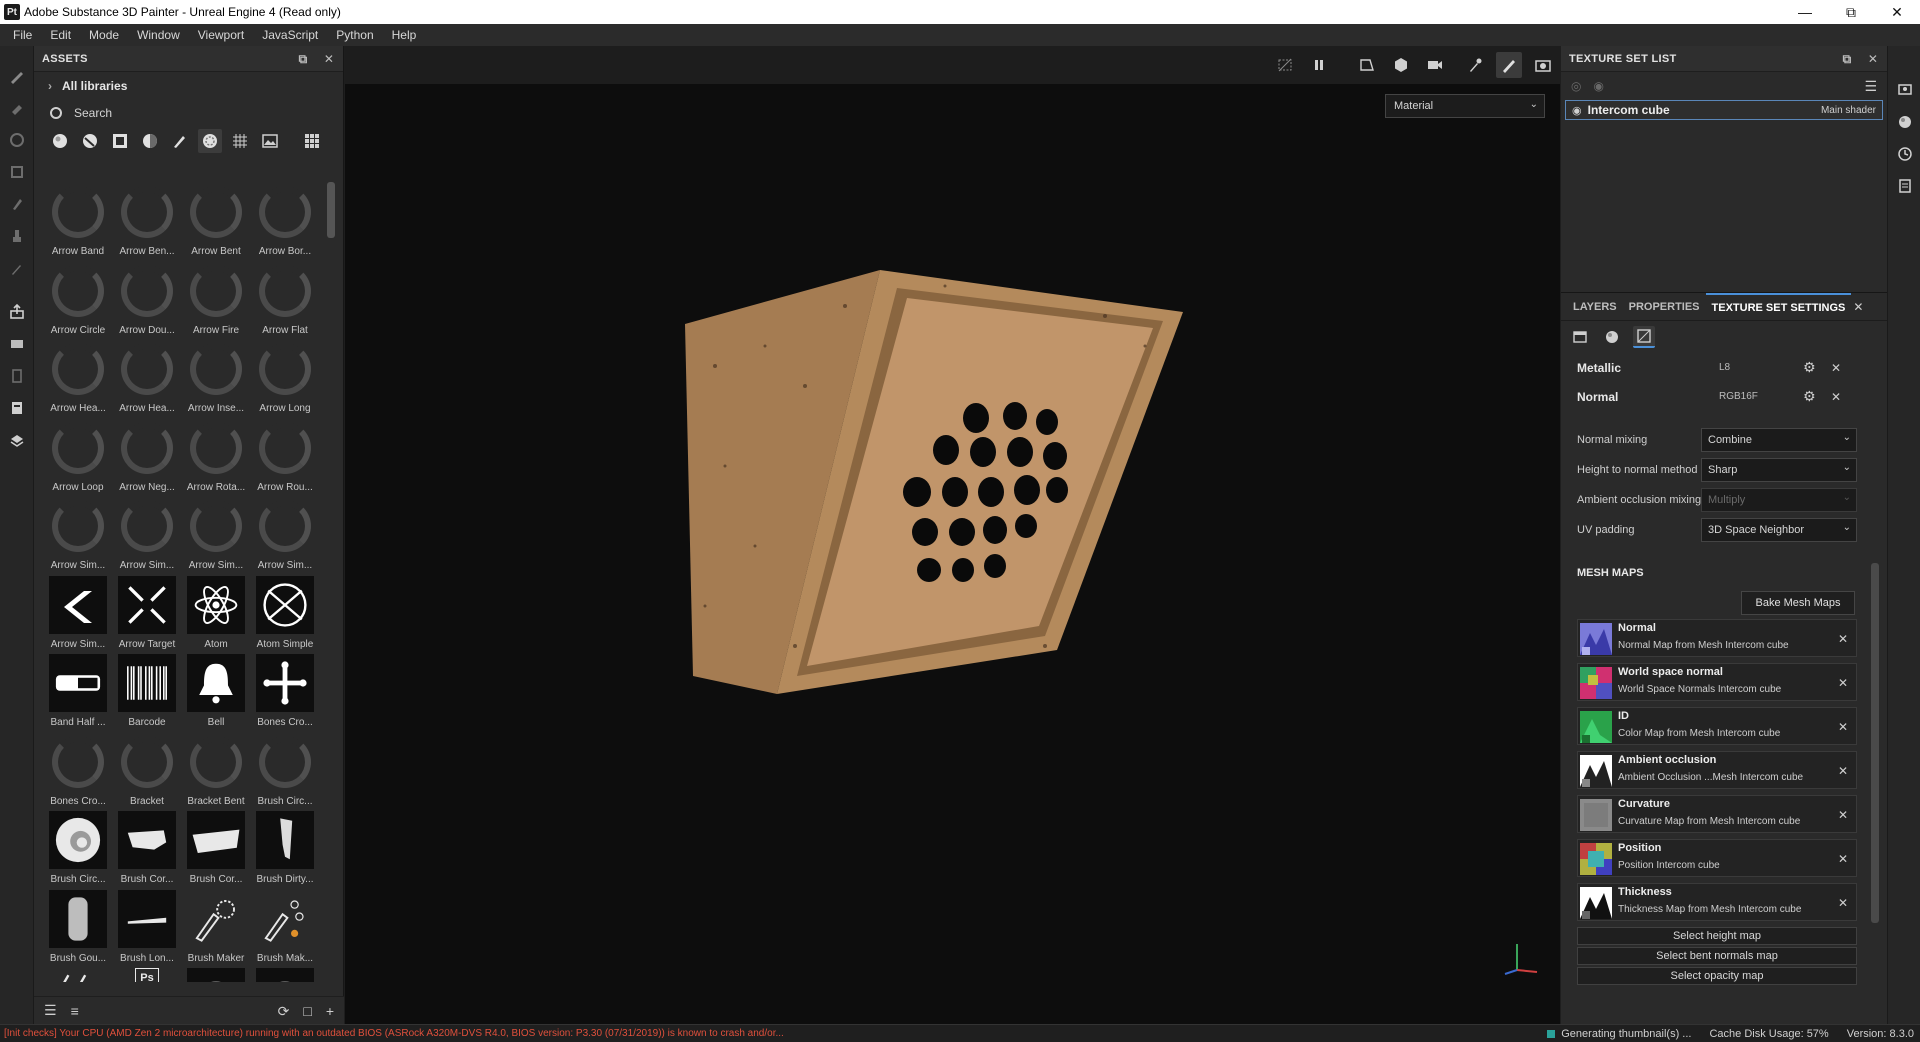 The height and width of the screenshot is (1042, 1920). What do you see at coordinates (60, 141) in the screenshot?
I see `materials-filter-button` at bounding box center [60, 141].